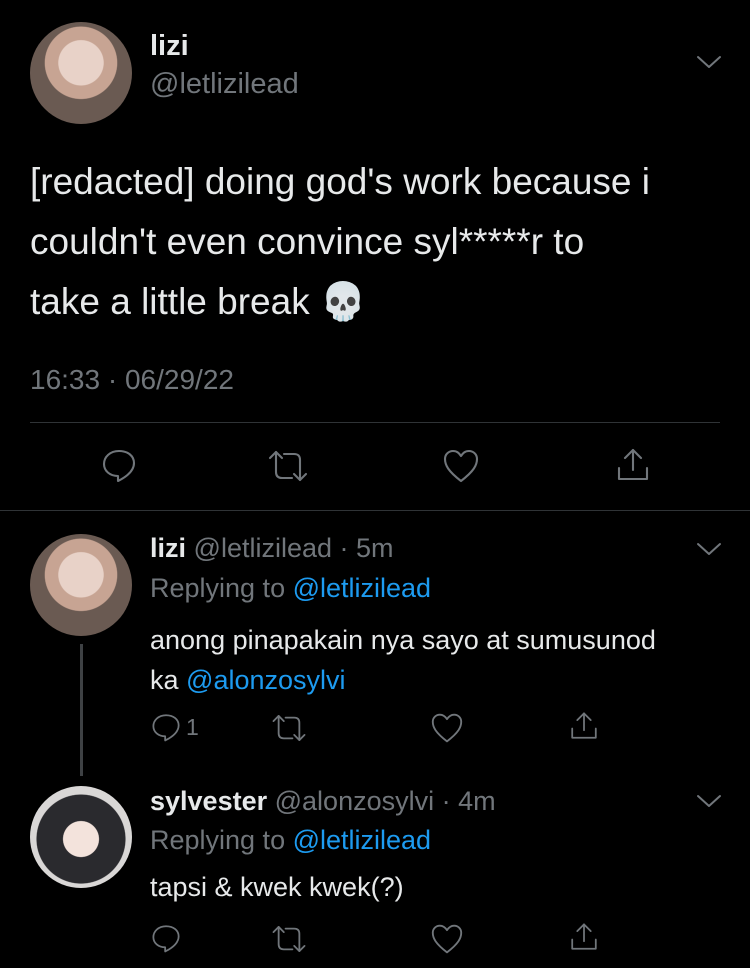 The height and width of the screenshot is (968, 750). Describe the element at coordinates (164, 680) in the screenshot. I see `reply1-text-prefix: ka` at that location.